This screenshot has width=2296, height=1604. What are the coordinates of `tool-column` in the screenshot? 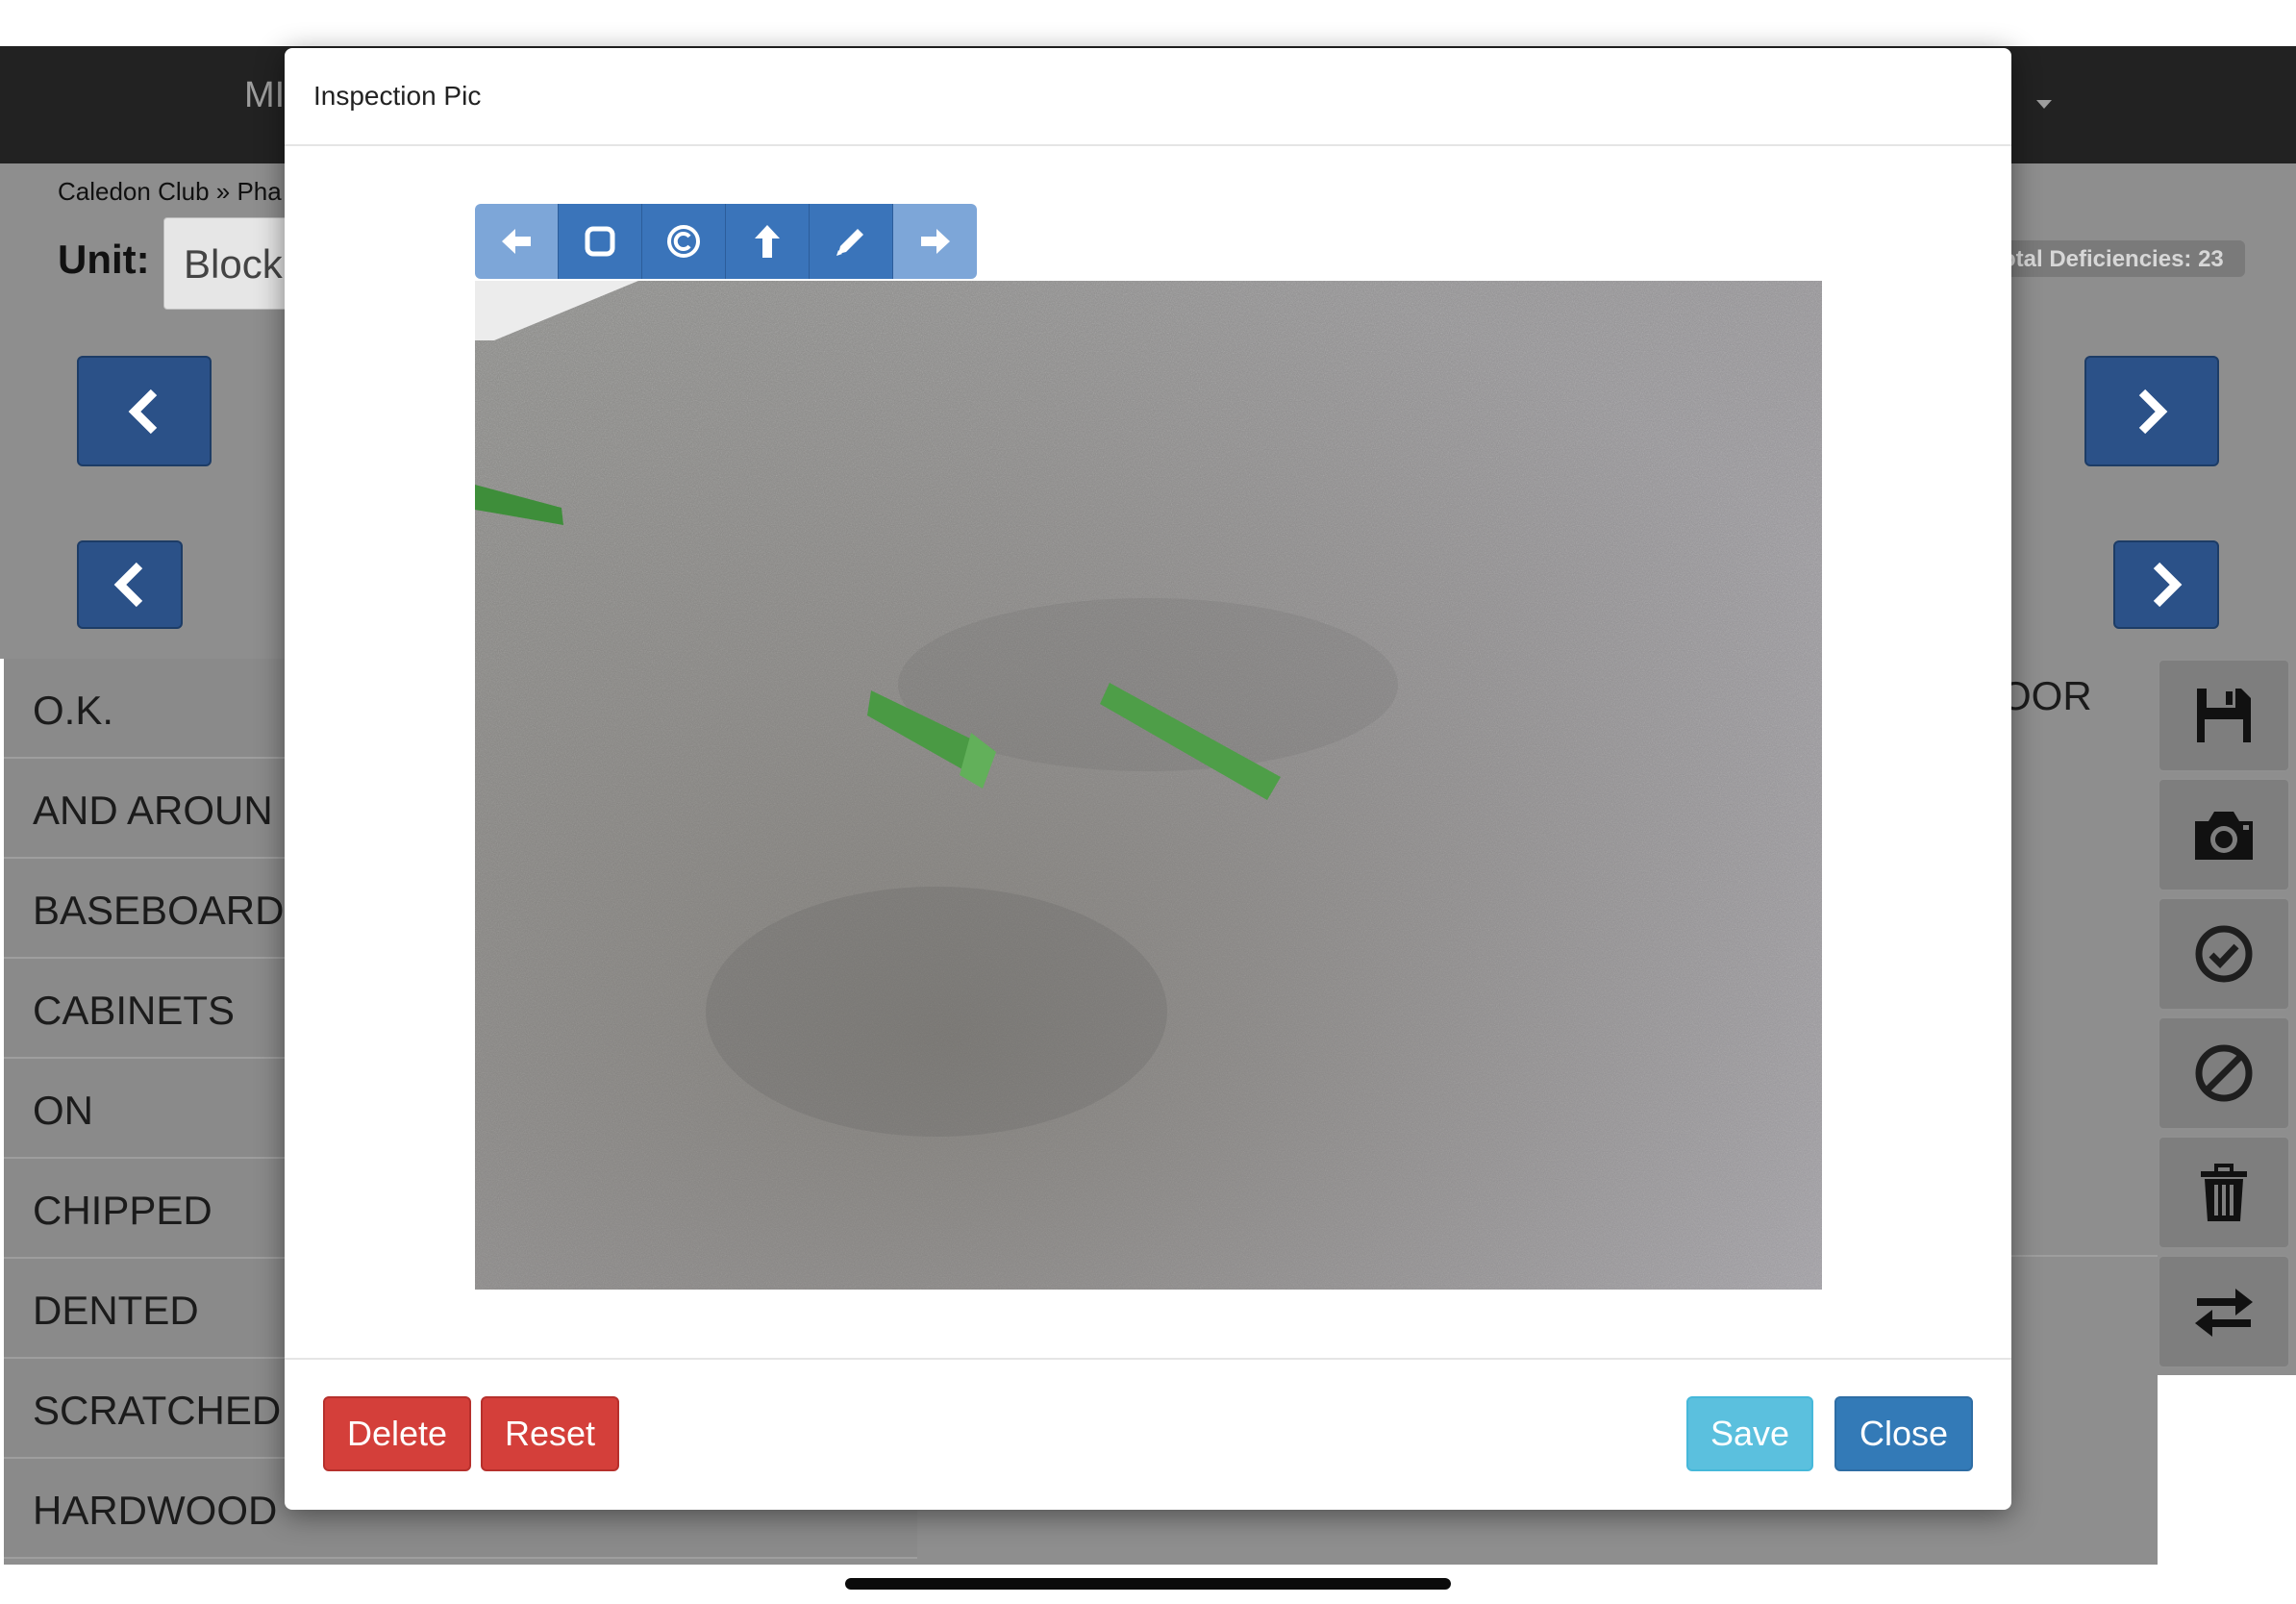 It's located at (2227, 1017).